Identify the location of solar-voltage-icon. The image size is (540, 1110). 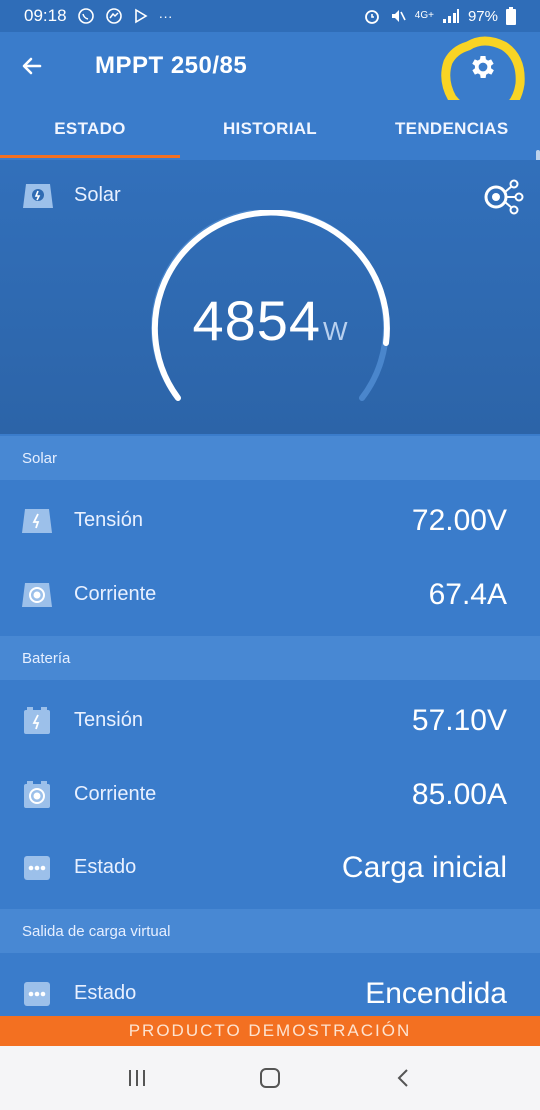
(37, 520).